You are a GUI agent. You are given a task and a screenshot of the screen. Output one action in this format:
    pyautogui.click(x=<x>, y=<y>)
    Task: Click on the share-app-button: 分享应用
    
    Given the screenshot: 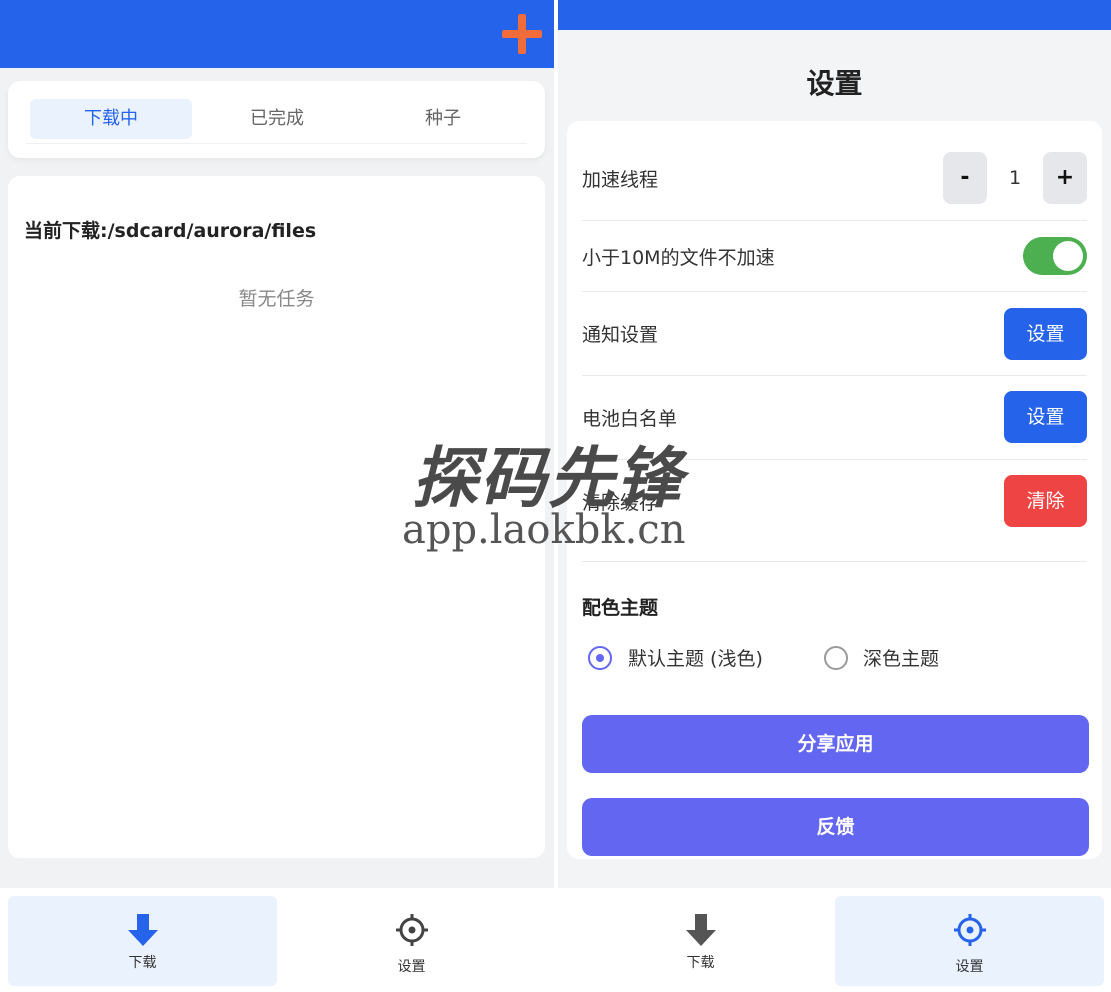 What is the action you would take?
    pyautogui.click(x=835, y=744)
    